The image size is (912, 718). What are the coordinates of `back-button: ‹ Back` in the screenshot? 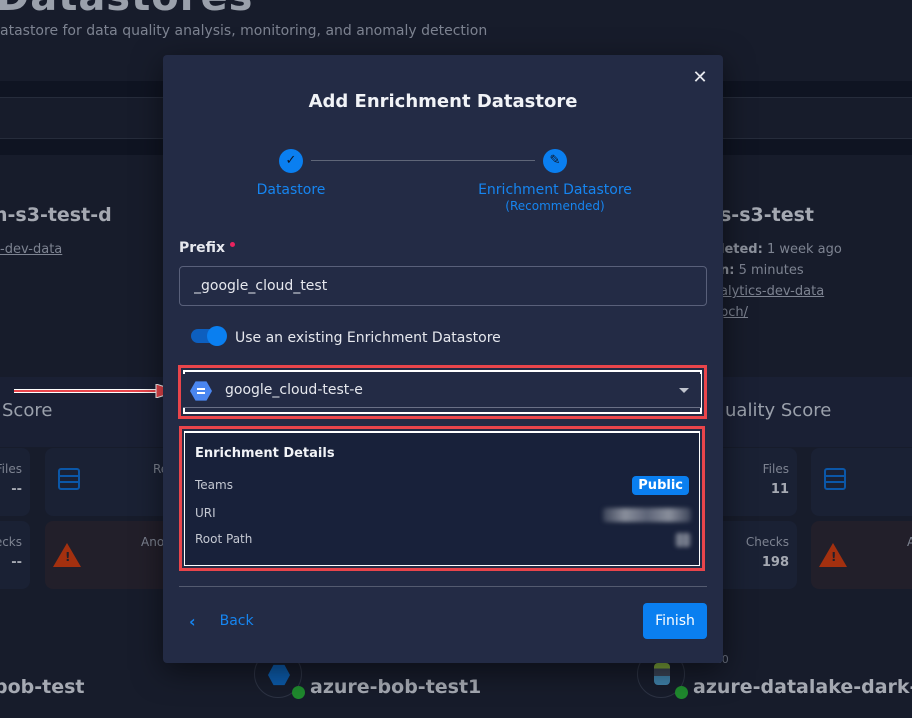 It's located at (221, 621).